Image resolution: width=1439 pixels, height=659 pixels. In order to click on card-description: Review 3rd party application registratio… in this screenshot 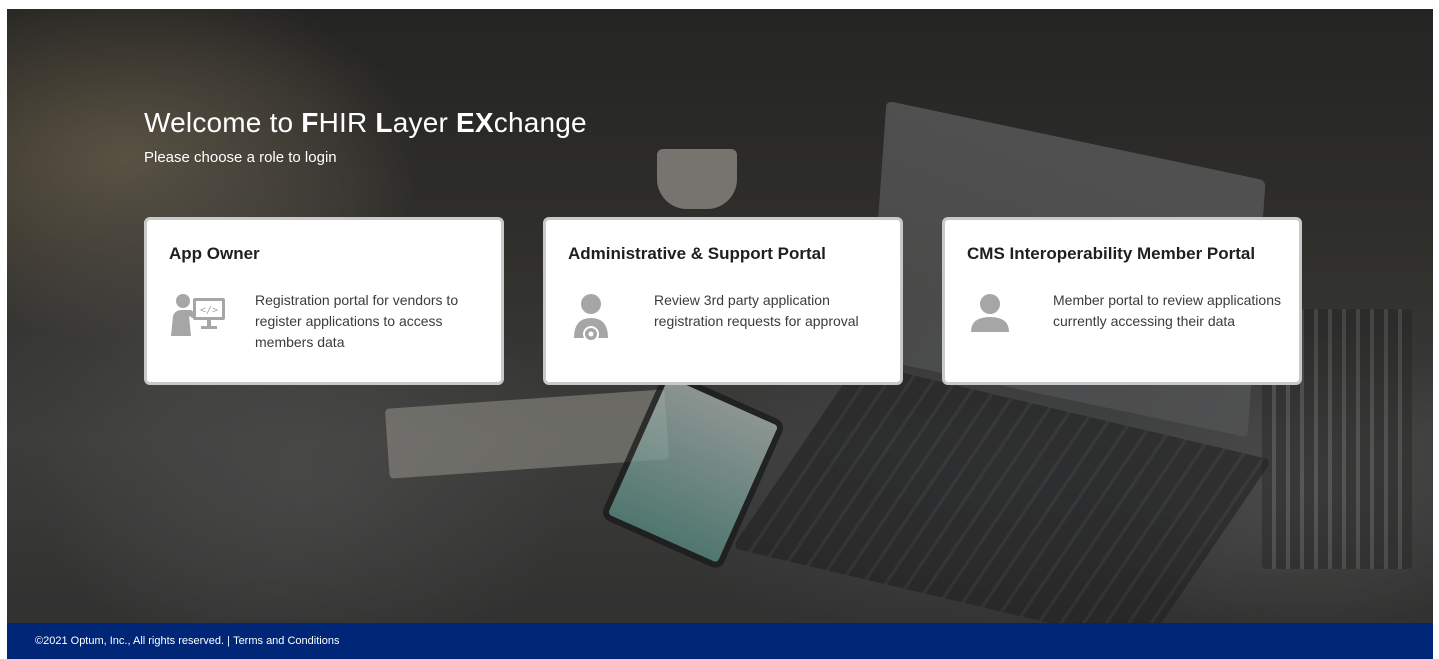, I will do `click(756, 310)`.